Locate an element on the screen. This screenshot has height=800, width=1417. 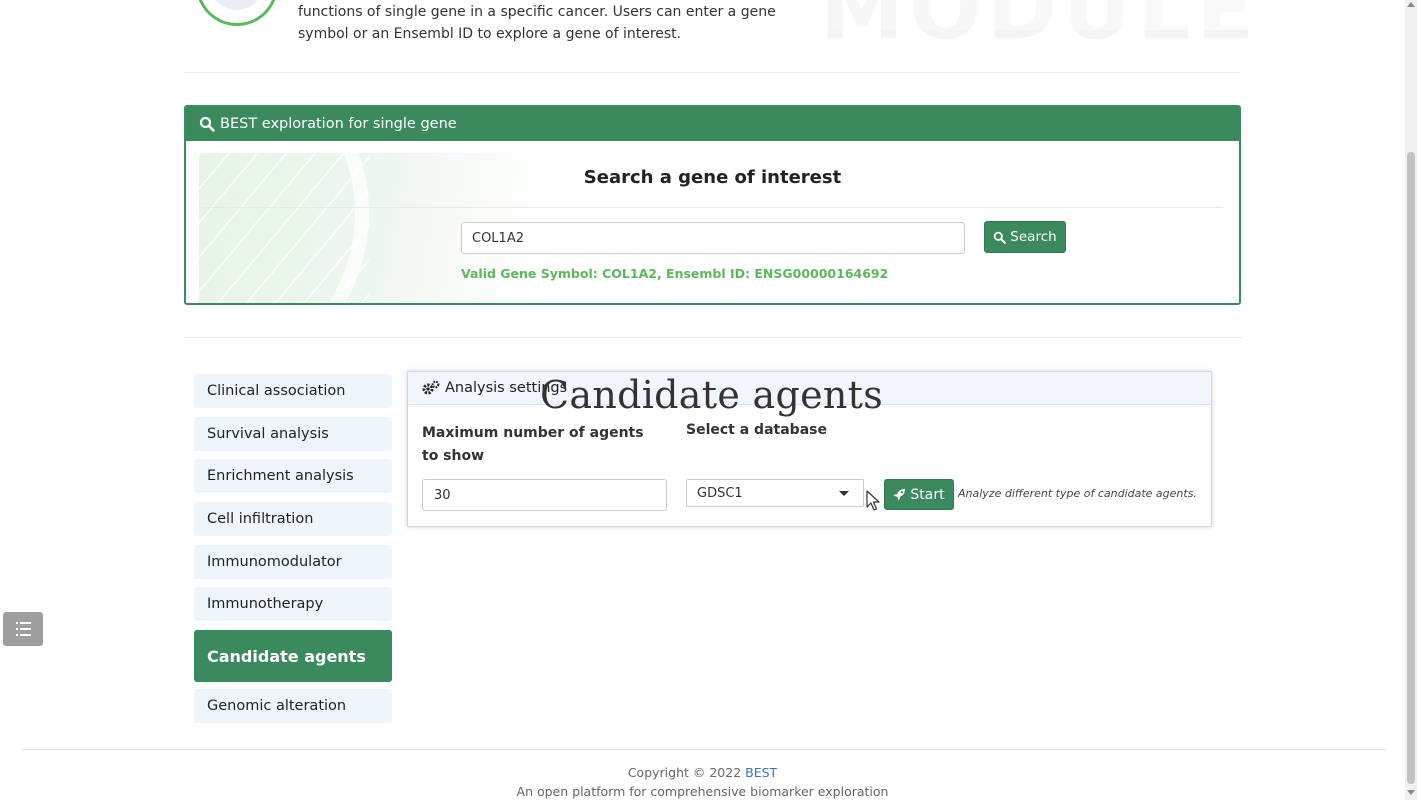
sidebar-item-label: Enrichment analysis is located at coordinates (280, 476).